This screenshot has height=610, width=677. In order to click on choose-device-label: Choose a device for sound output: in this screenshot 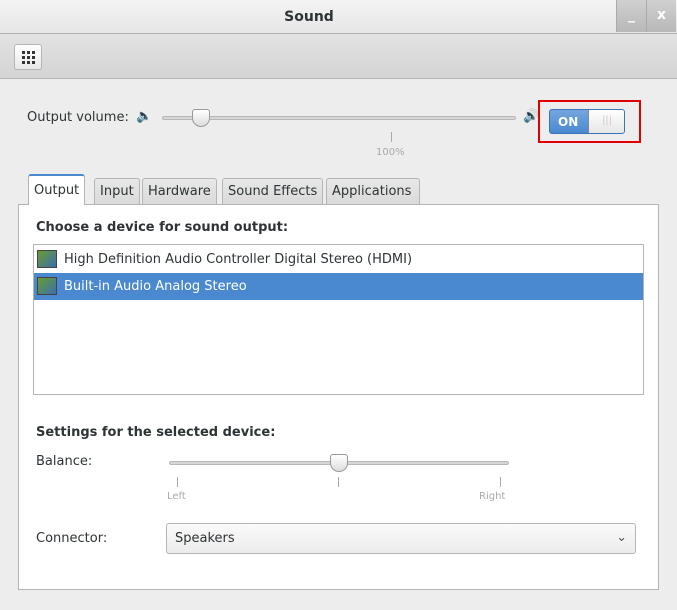, I will do `click(162, 227)`.